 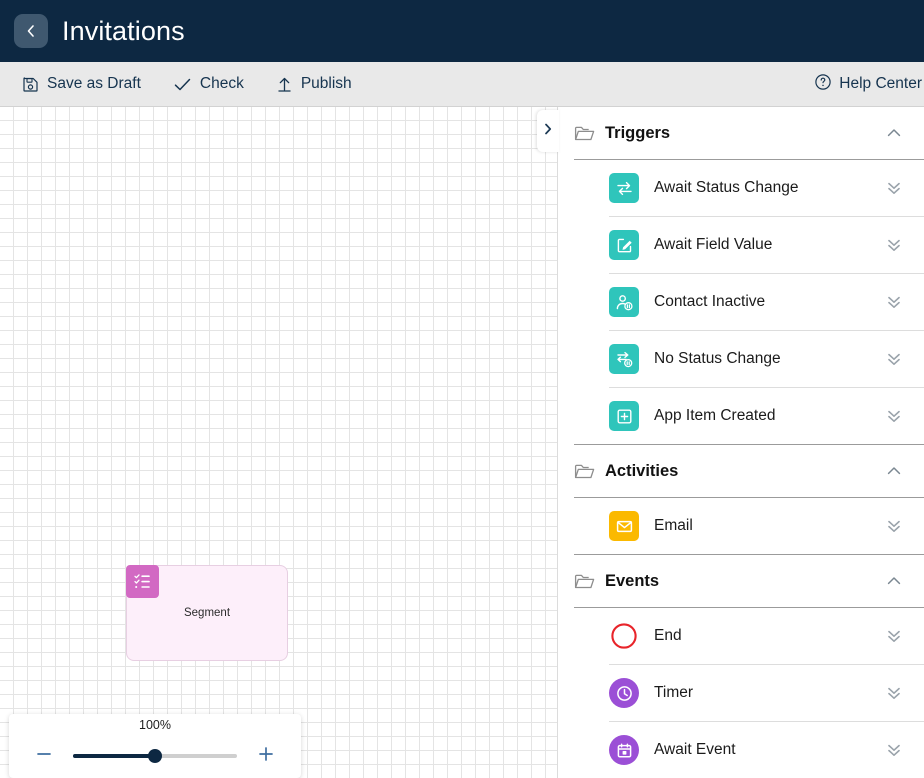 I want to click on save-as-draft-label: Save as Draft, so click(x=94, y=83).